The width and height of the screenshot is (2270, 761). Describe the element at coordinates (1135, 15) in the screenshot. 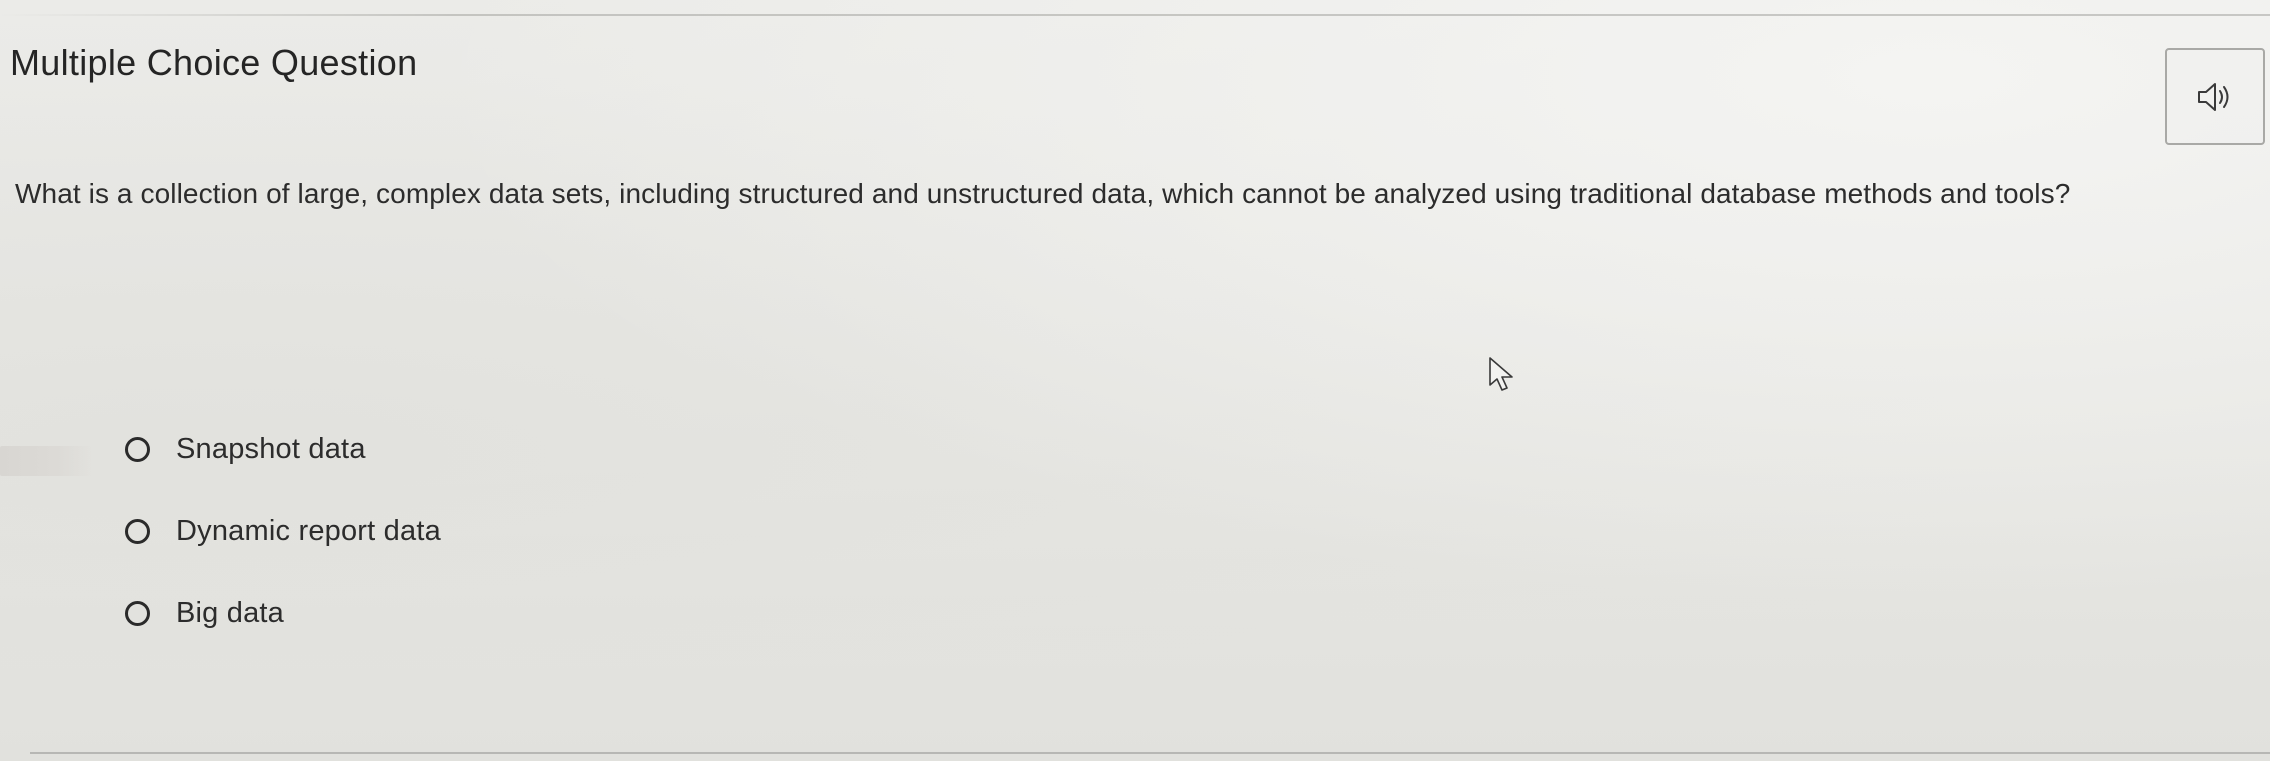

I see `top-divider` at that location.